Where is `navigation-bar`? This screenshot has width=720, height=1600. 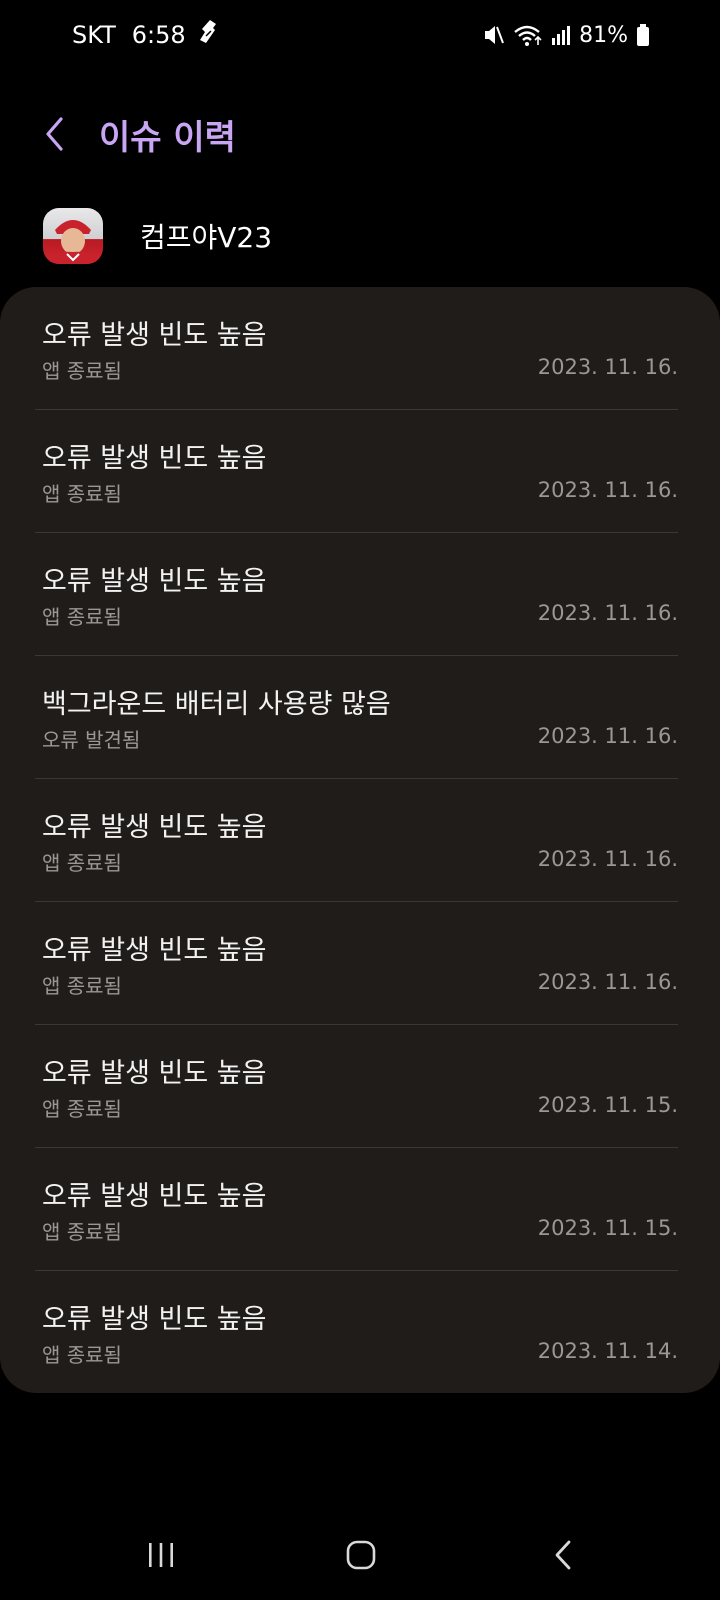 navigation-bar is located at coordinates (360, 1555).